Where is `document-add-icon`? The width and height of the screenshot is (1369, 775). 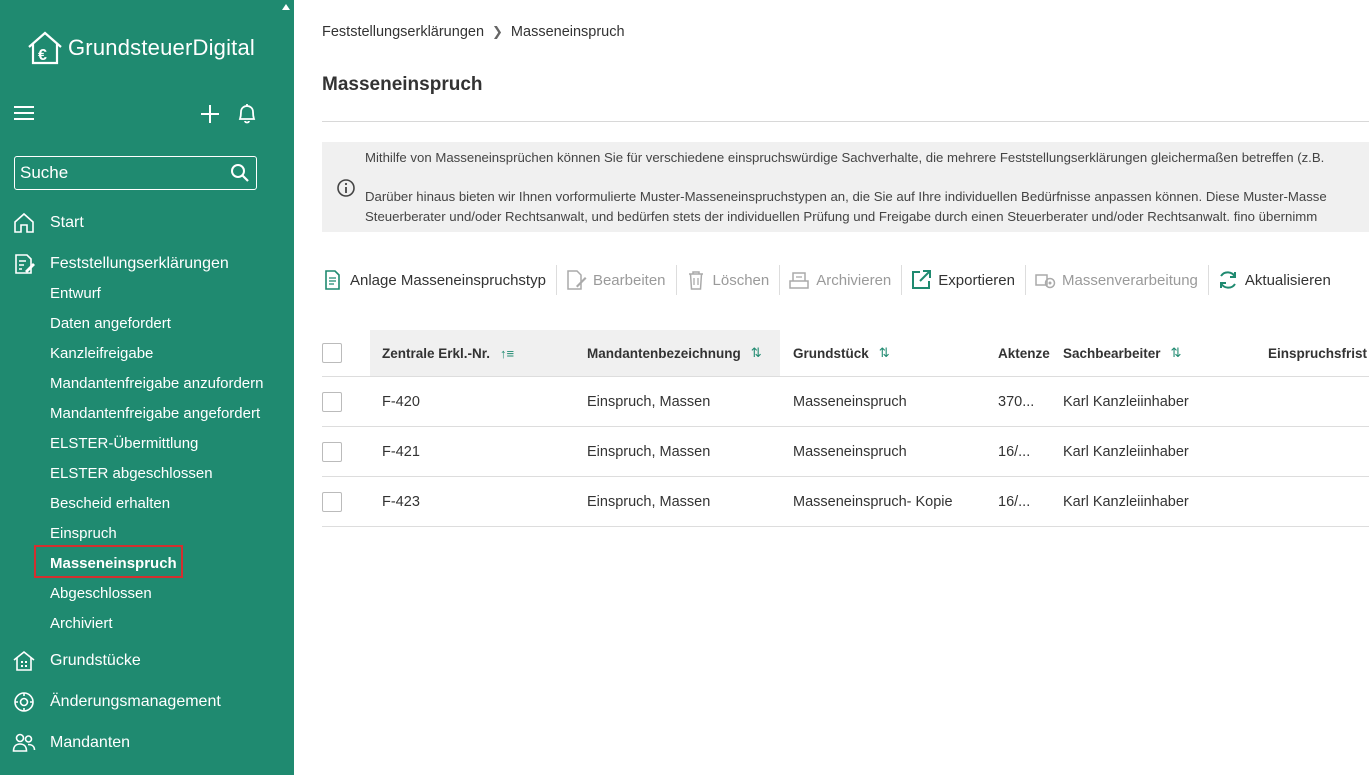
document-add-icon is located at coordinates (332, 280).